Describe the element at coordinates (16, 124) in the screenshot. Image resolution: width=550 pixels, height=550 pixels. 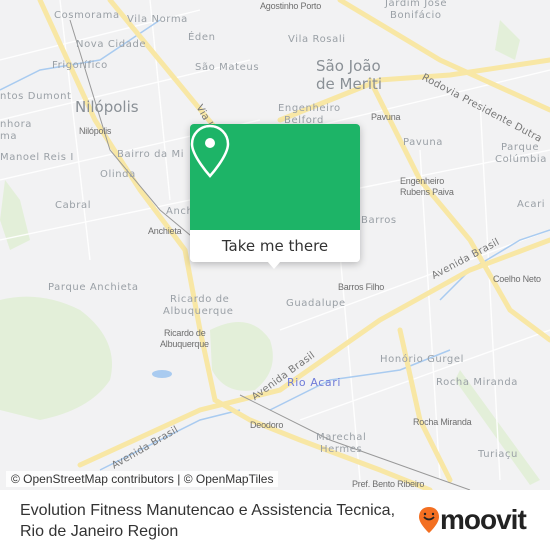
I see `label-senhora-1: nhora` at that location.